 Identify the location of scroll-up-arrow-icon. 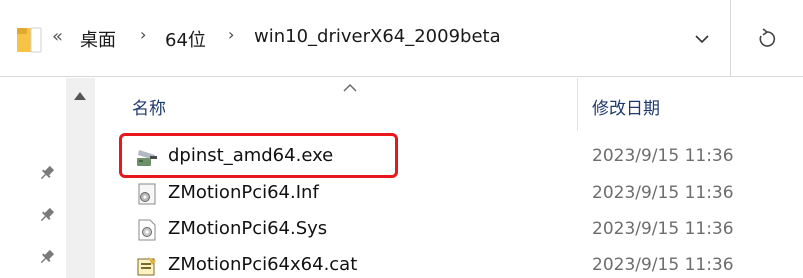
(80, 96).